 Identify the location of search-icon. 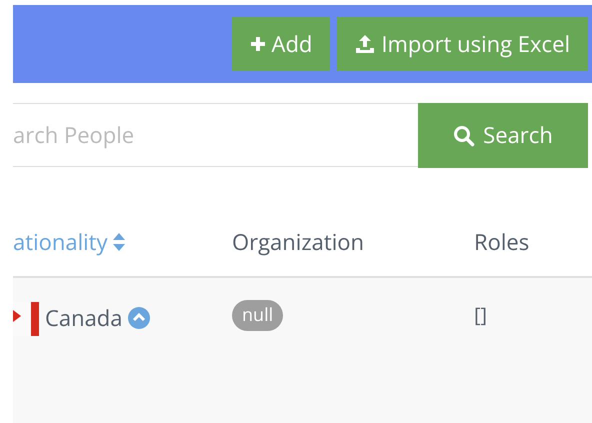
(464, 135).